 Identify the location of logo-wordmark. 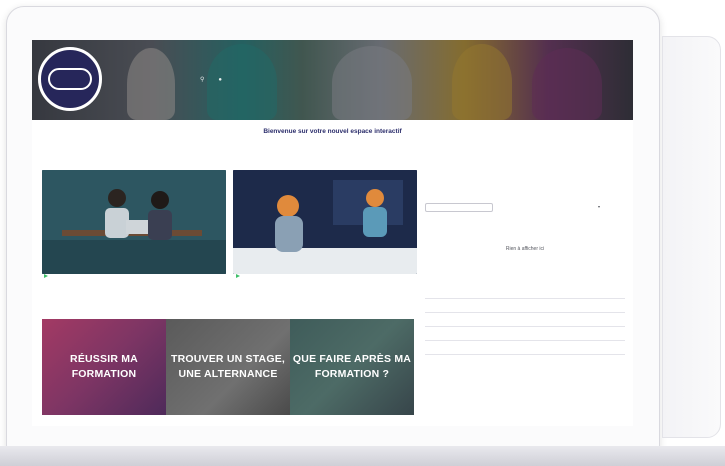
(70, 79).